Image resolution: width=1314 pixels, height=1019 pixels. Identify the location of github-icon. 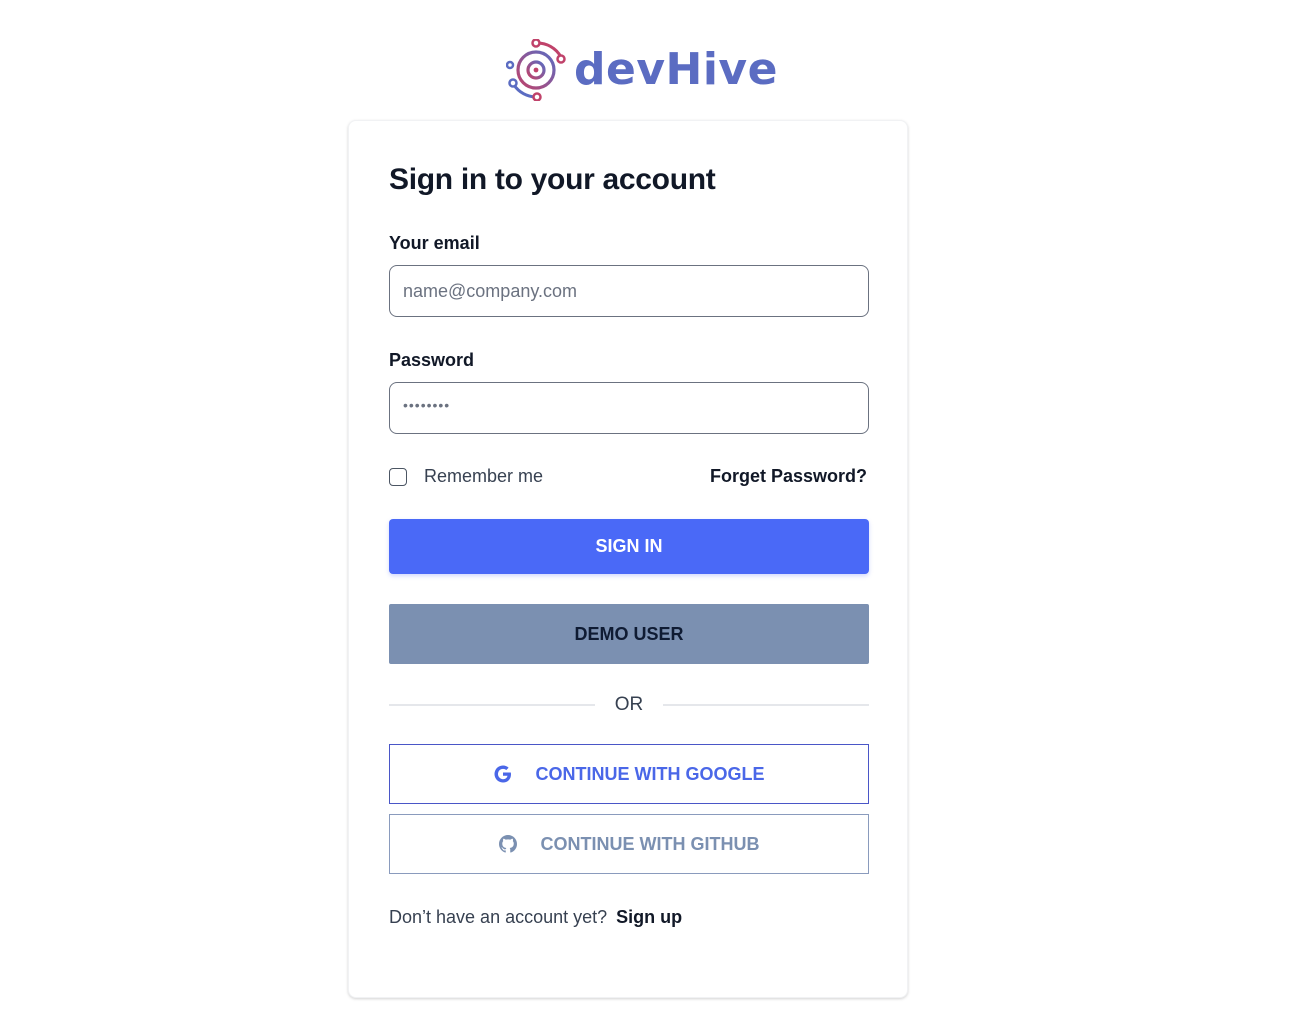
(507, 844).